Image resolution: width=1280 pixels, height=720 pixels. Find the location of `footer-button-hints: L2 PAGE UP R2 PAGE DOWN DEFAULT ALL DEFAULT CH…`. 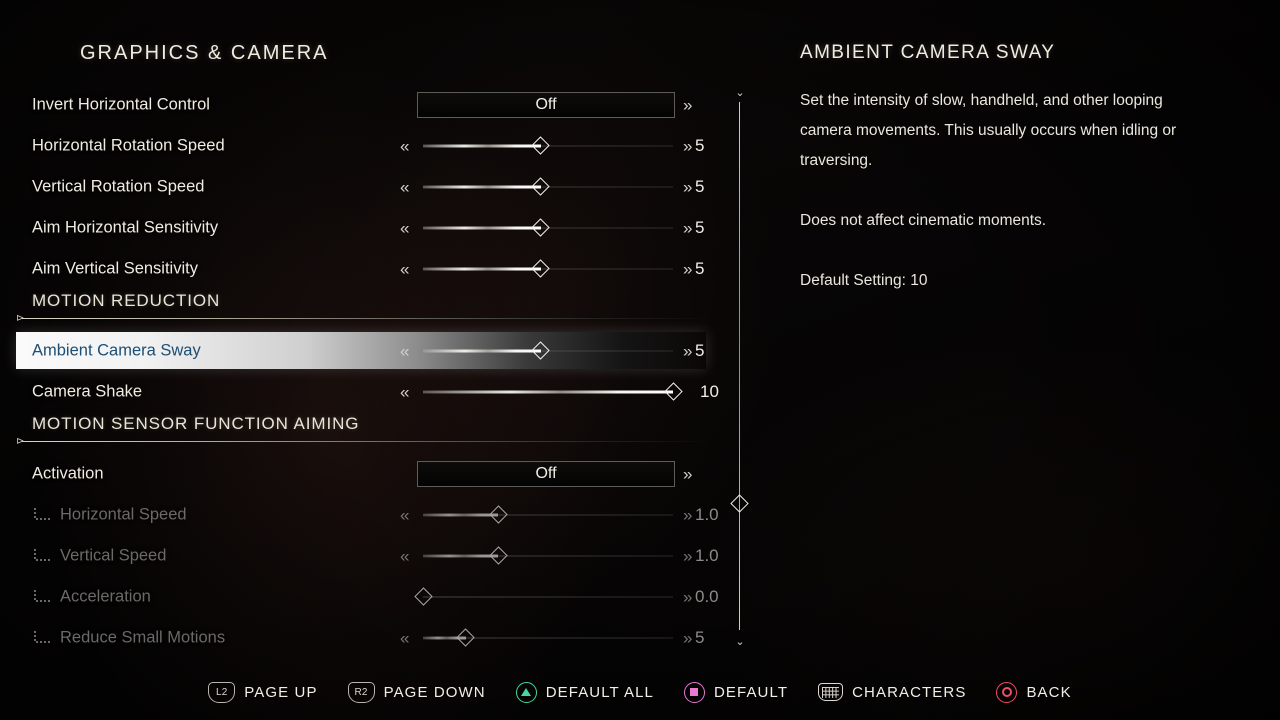

footer-button-hints: L2 PAGE UP R2 PAGE DOWN DEFAULT ALL DEFAULT CH… is located at coordinates (640, 692).